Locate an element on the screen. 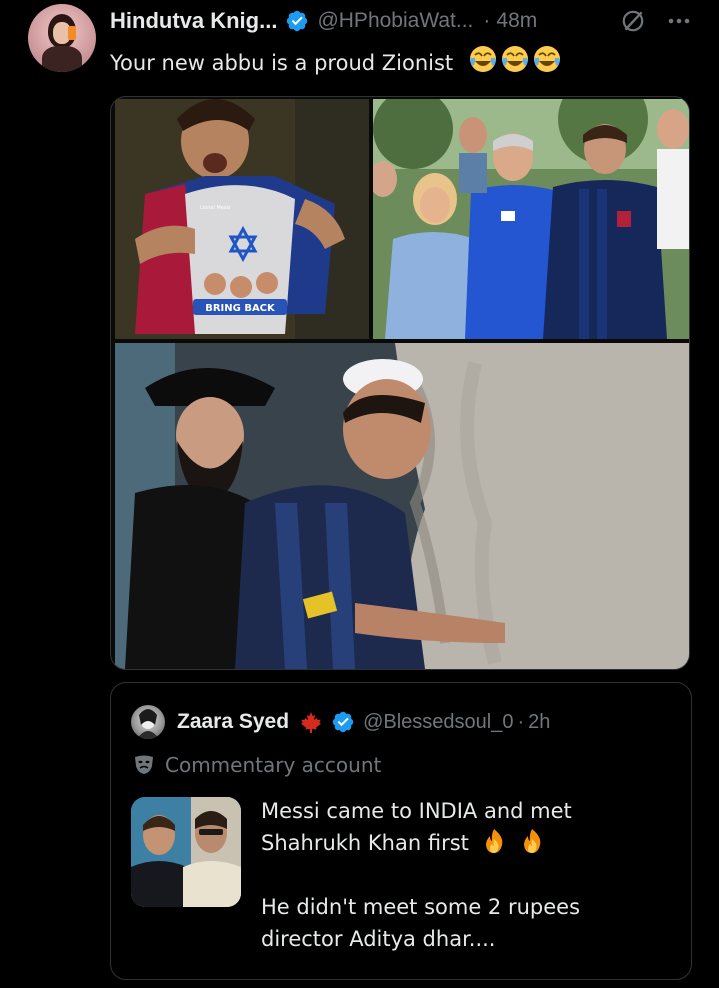  more-icon is located at coordinates (679, 21).